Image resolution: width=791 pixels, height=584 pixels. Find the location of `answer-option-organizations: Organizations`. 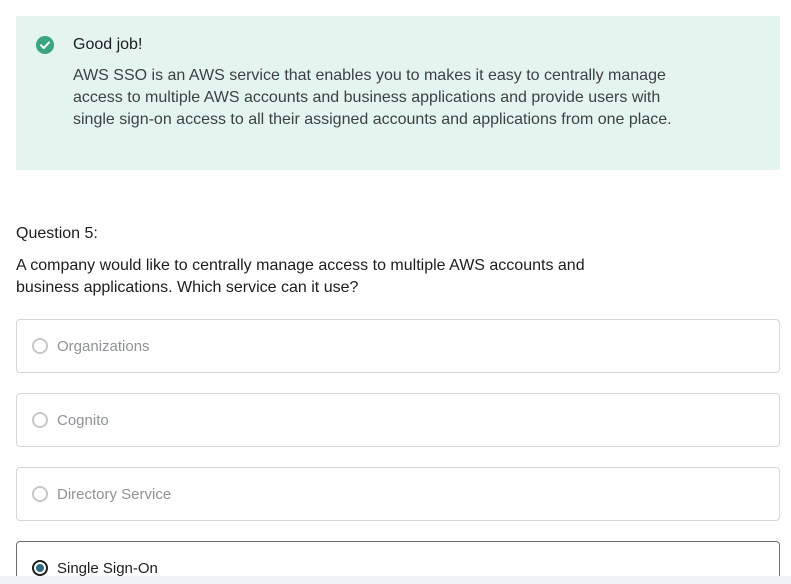

answer-option-organizations: Organizations is located at coordinates (398, 346).